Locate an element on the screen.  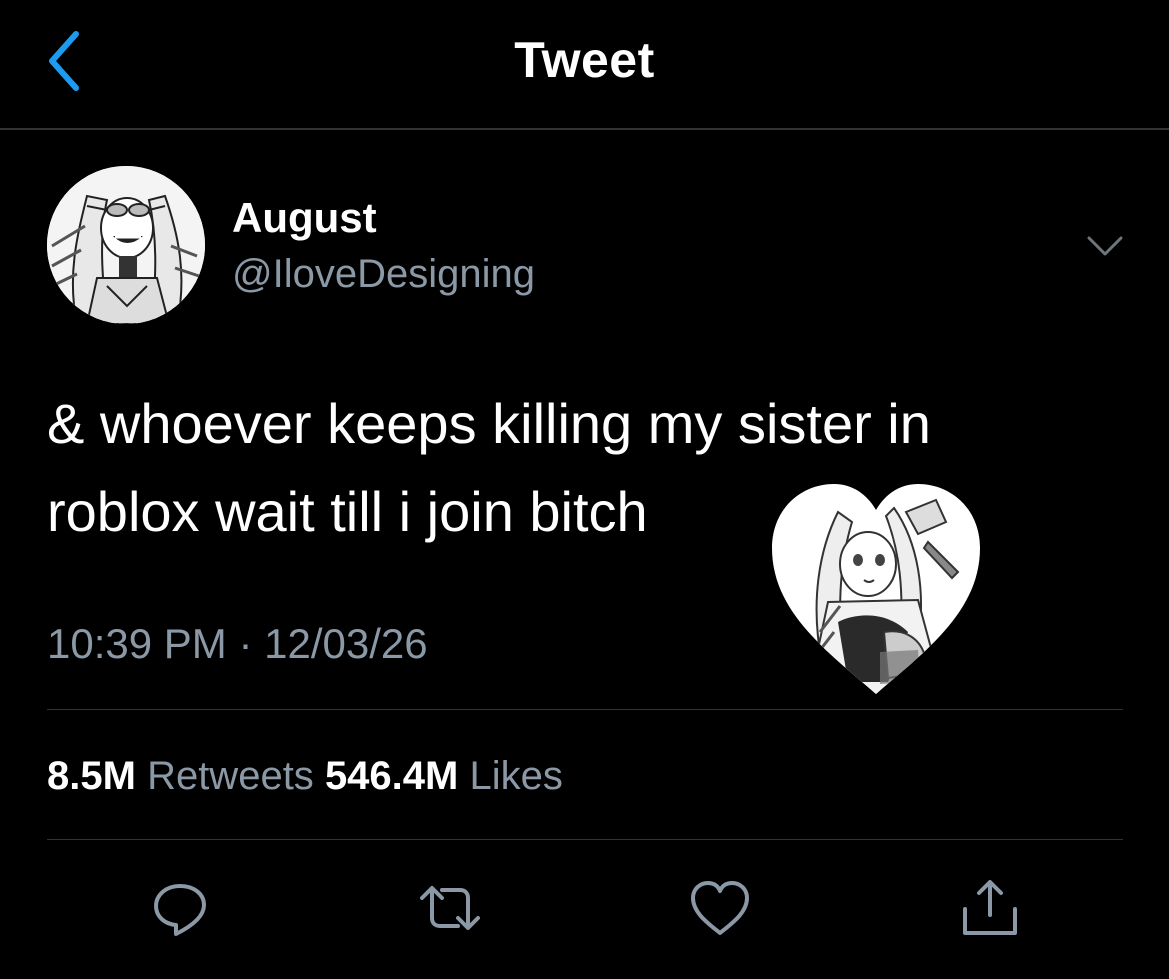
more-options-button is located at coordinates (1105, 246).